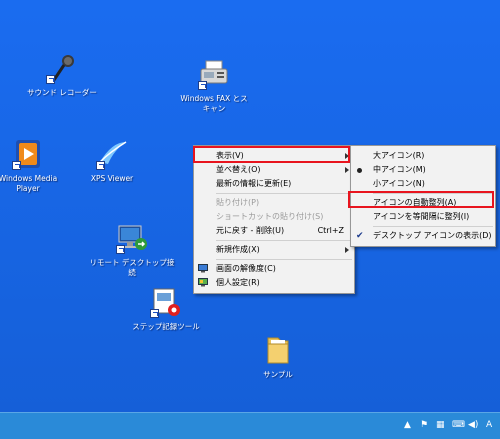  I want to click on submenu-item-large-icons: 大アイコン(R), so click(423, 156).